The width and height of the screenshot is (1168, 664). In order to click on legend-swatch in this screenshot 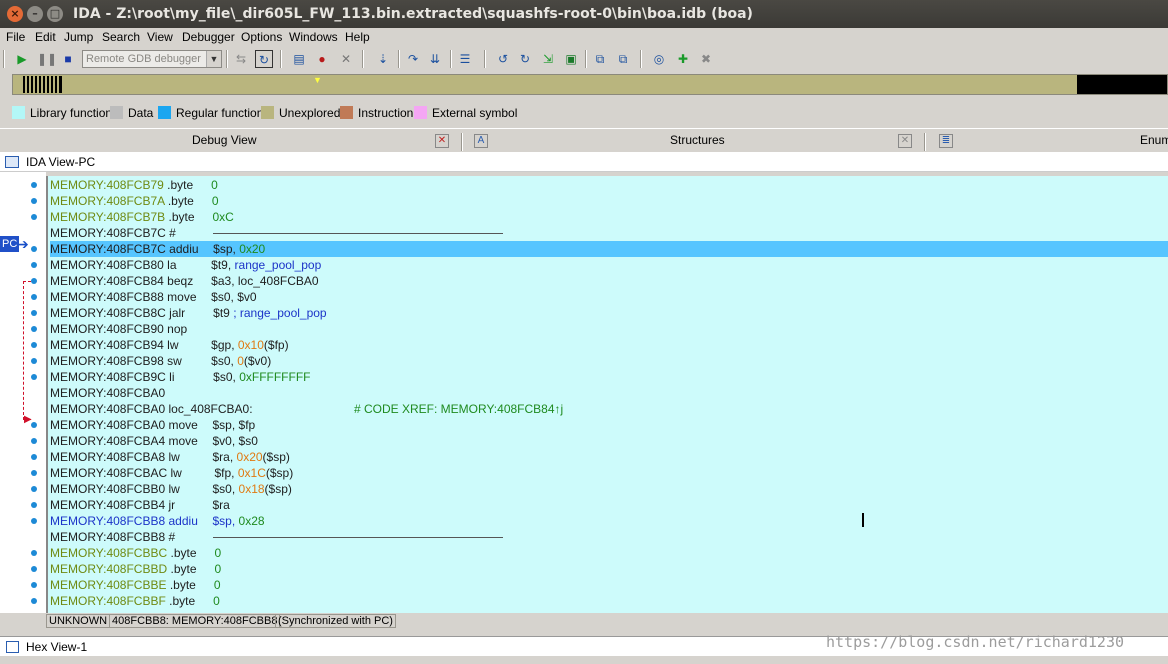, I will do `click(18, 112)`.